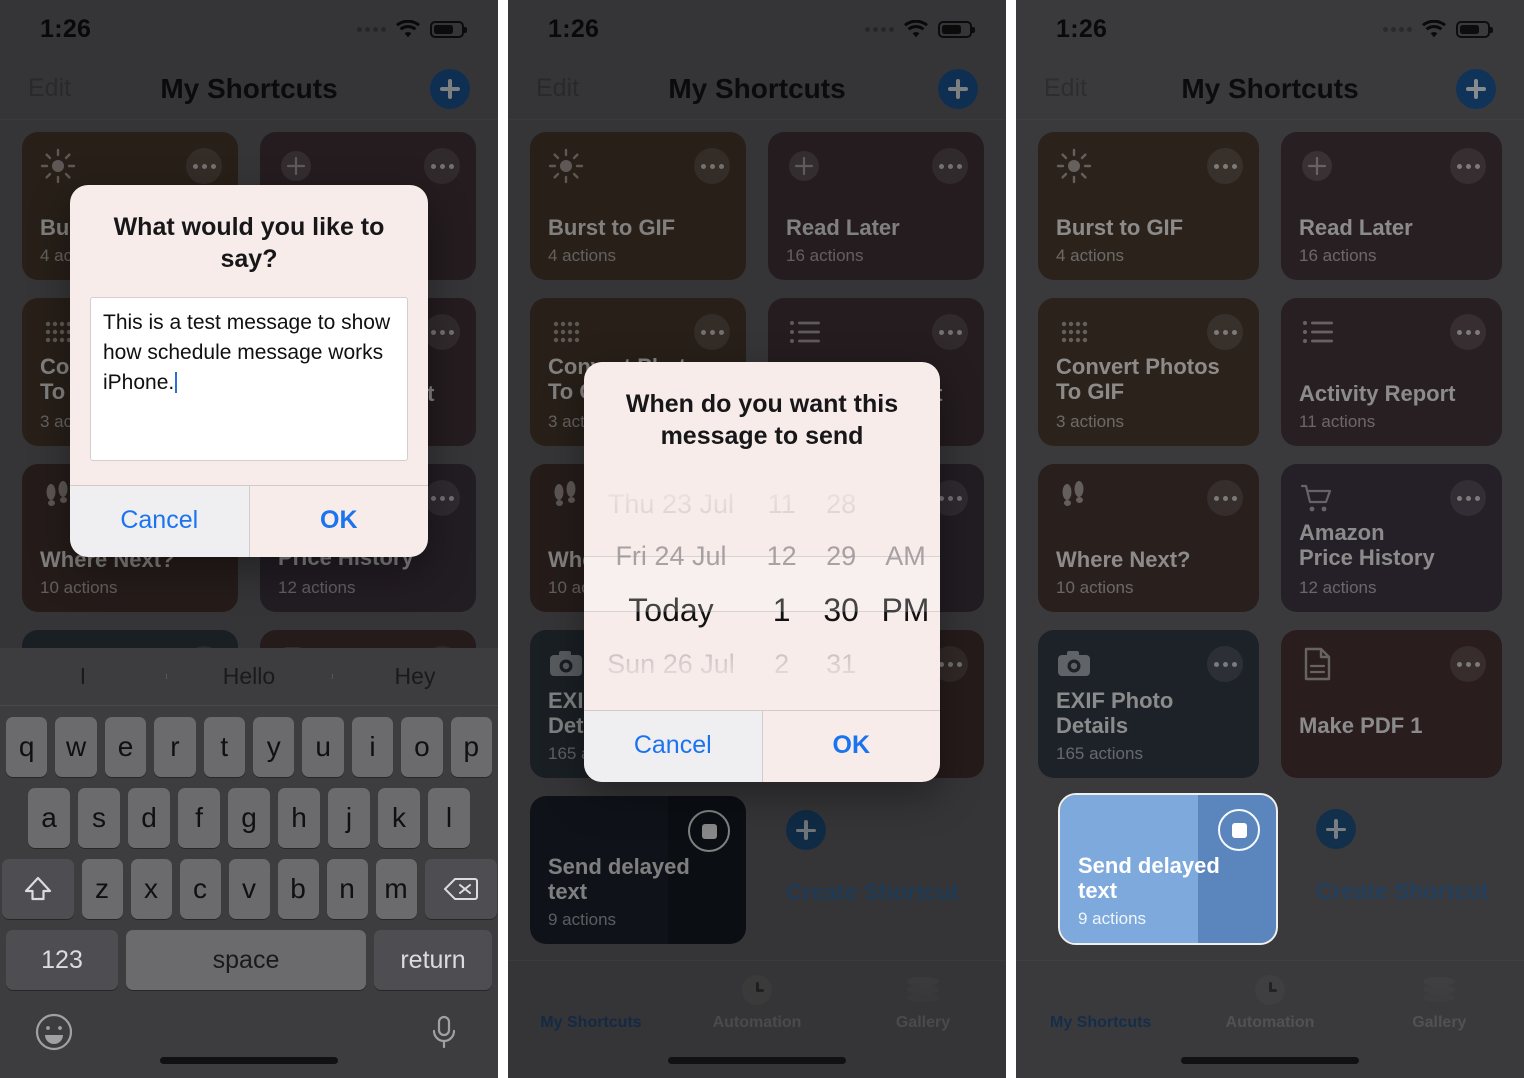  What do you see at coordinates (76, 747) in the screenshot?
I see `key-w: w` at bounding box center [76, 747].